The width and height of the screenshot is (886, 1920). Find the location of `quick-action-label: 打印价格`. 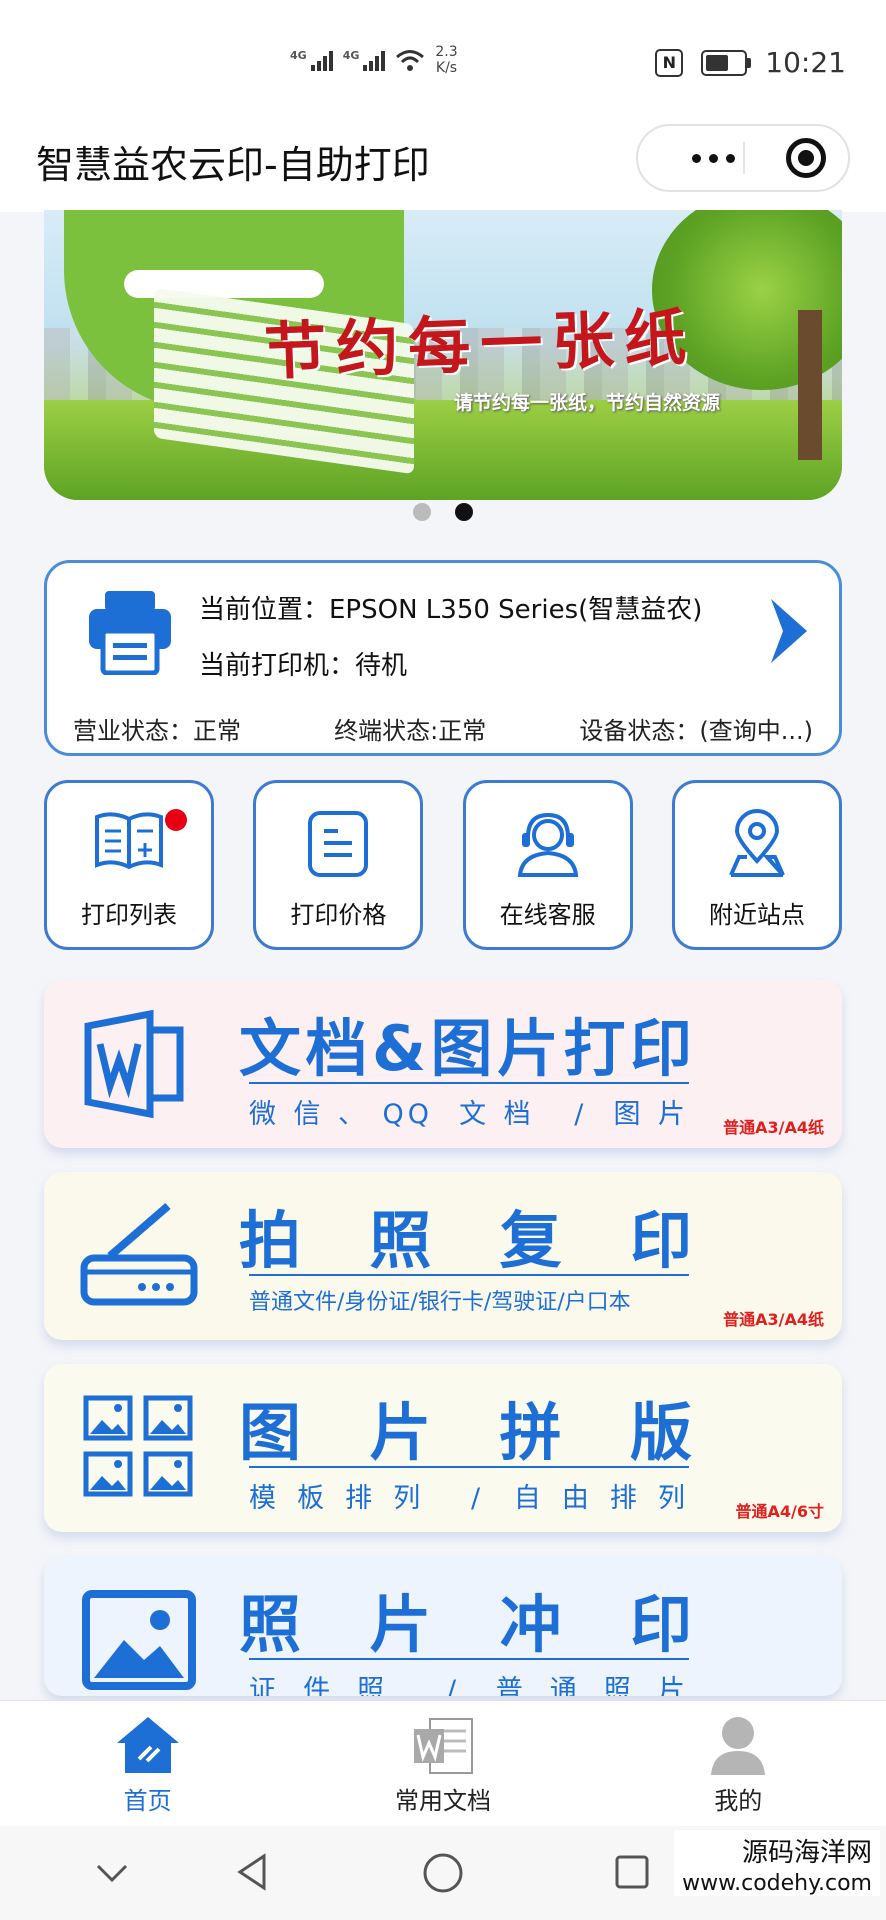

quick-action-label: 打印价格 is located at coordinates (338, 915).